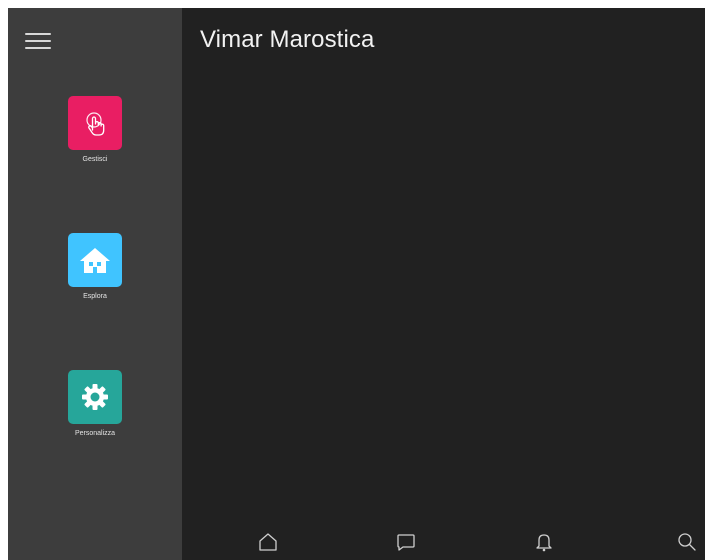  I want to click on sidebar-item-label: Esplora, so click(95, 296).